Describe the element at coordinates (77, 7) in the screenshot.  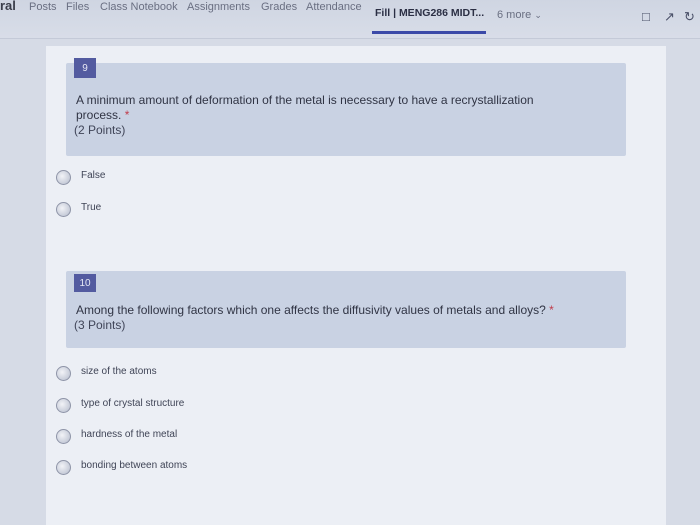
I see `tab-files: Files` at that location.